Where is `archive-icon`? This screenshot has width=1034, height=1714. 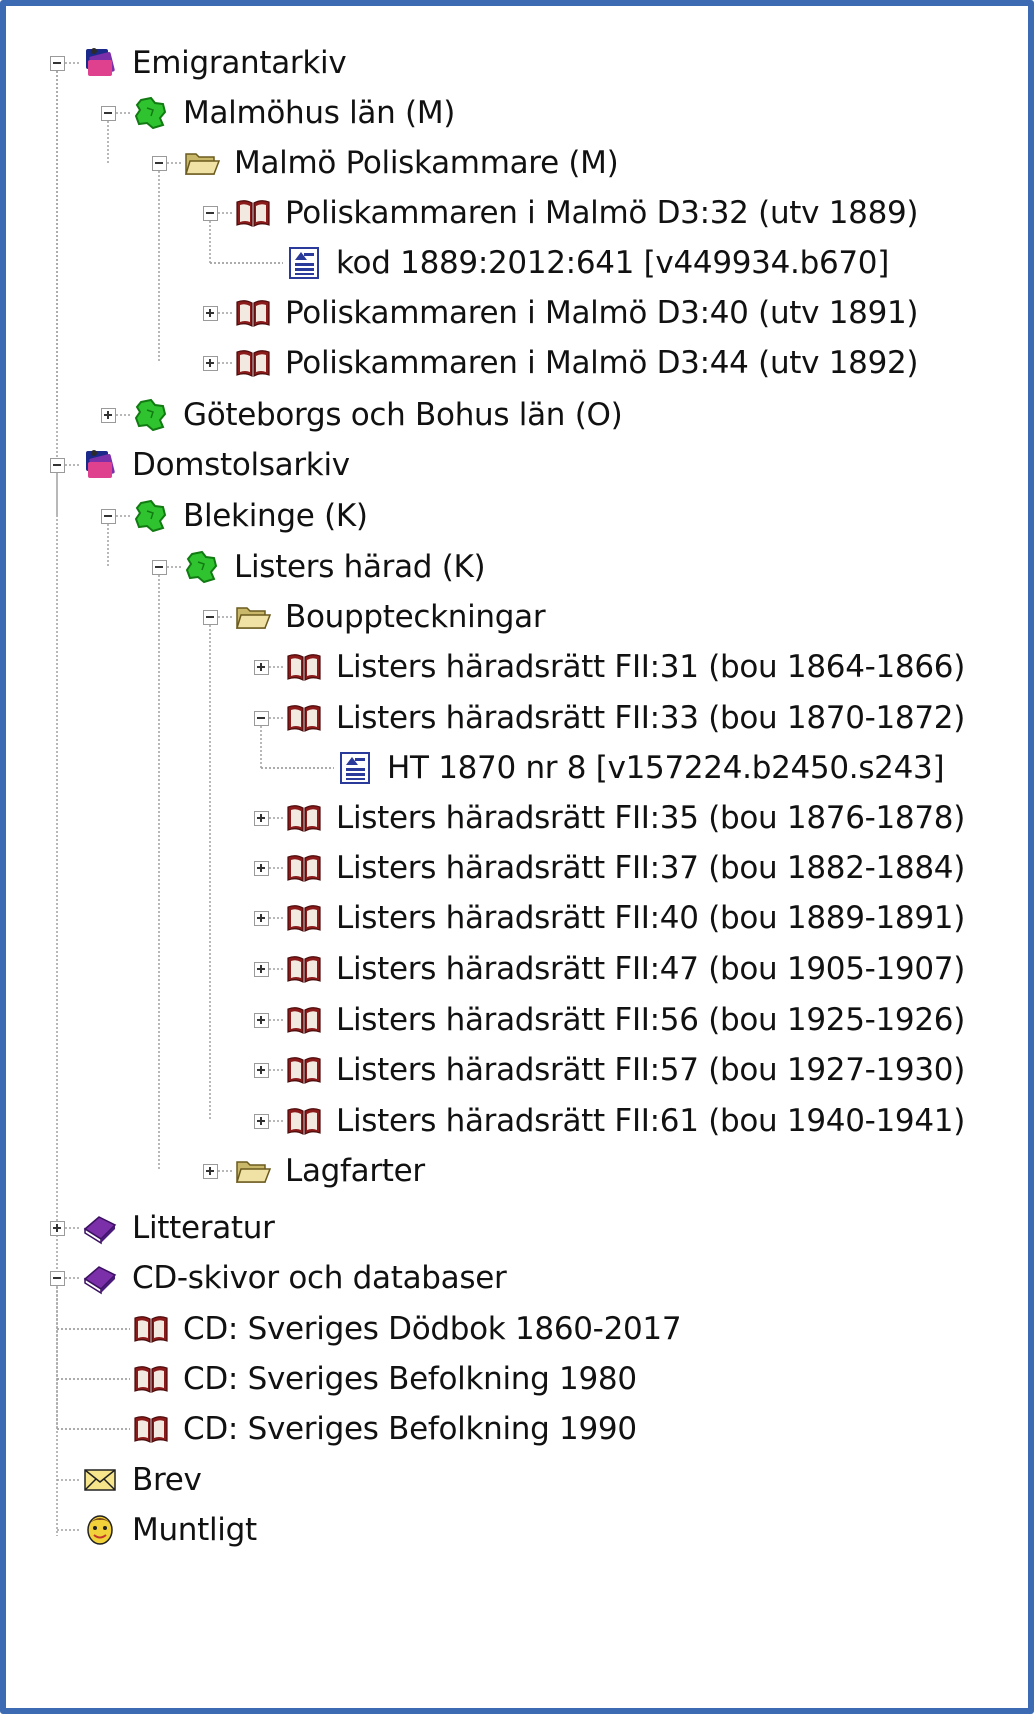 archive-icon is located at coordinates (100, 464).